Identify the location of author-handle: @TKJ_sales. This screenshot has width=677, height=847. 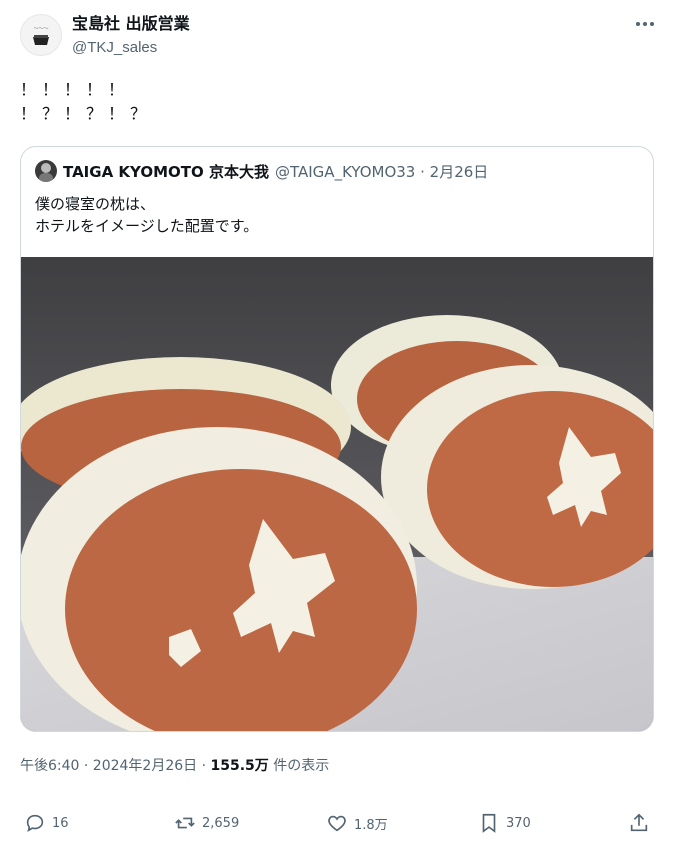
(114, 48).